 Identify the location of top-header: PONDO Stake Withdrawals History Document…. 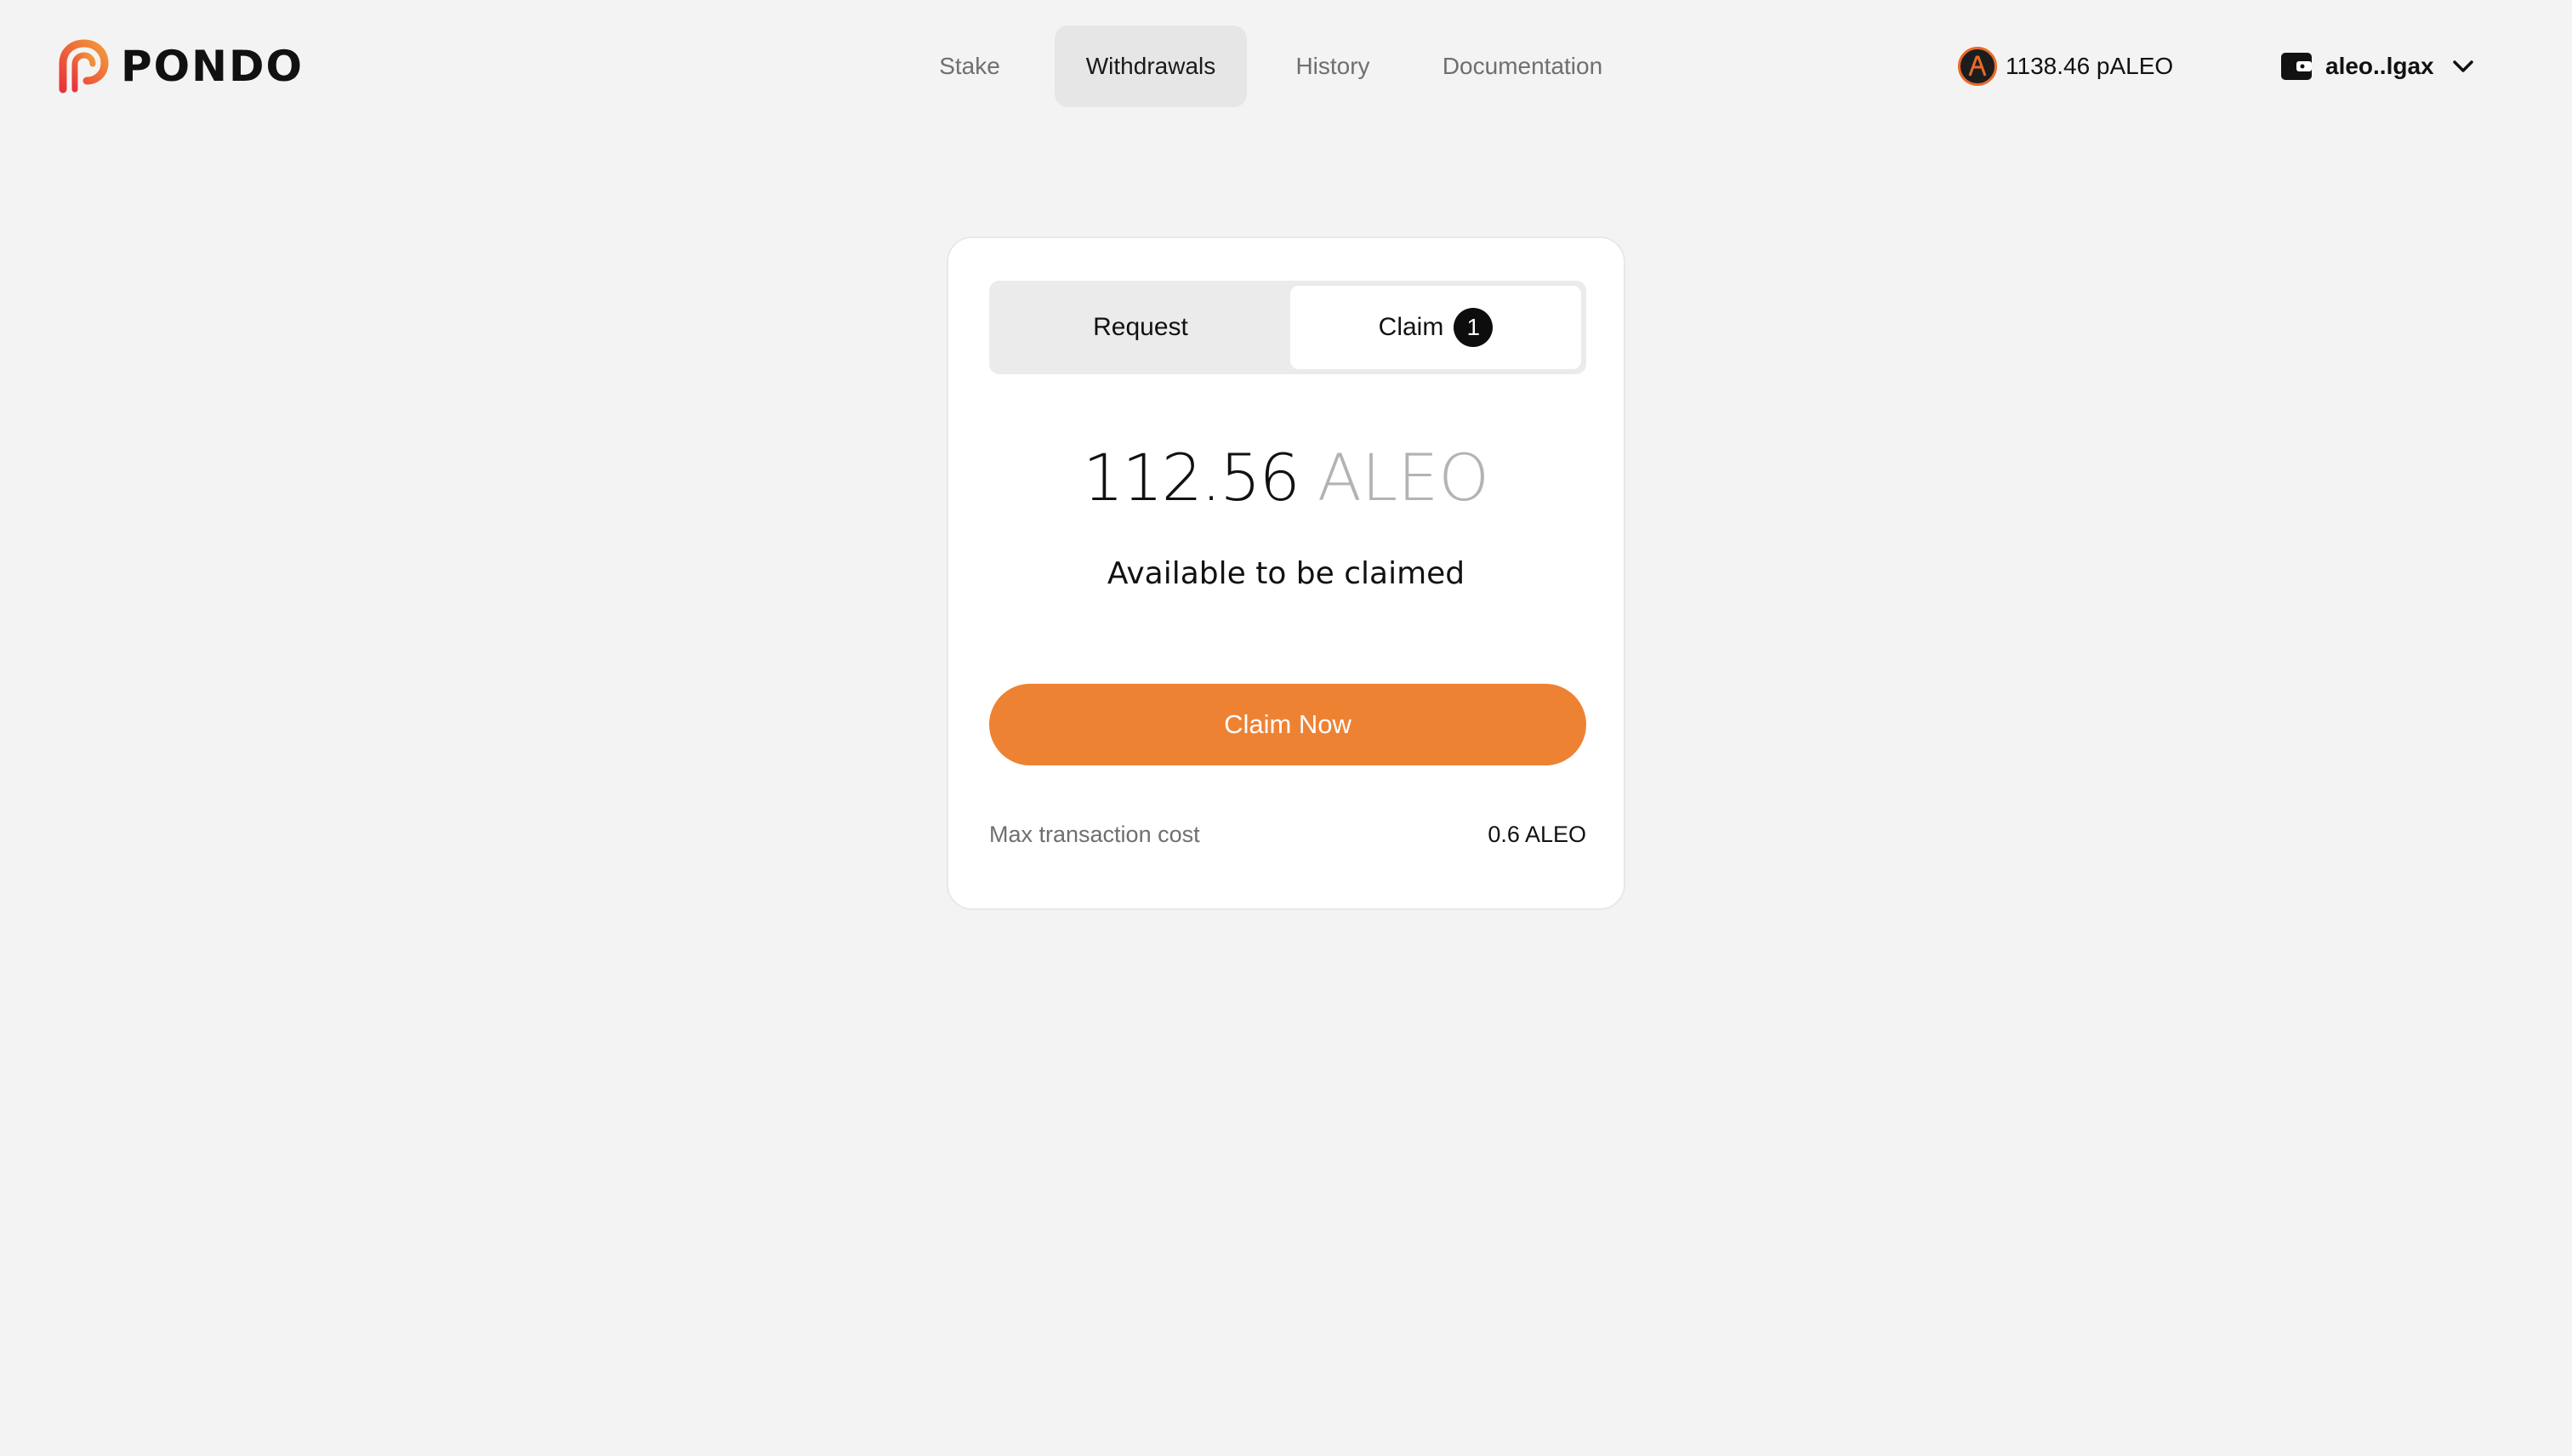
(1286, 66).